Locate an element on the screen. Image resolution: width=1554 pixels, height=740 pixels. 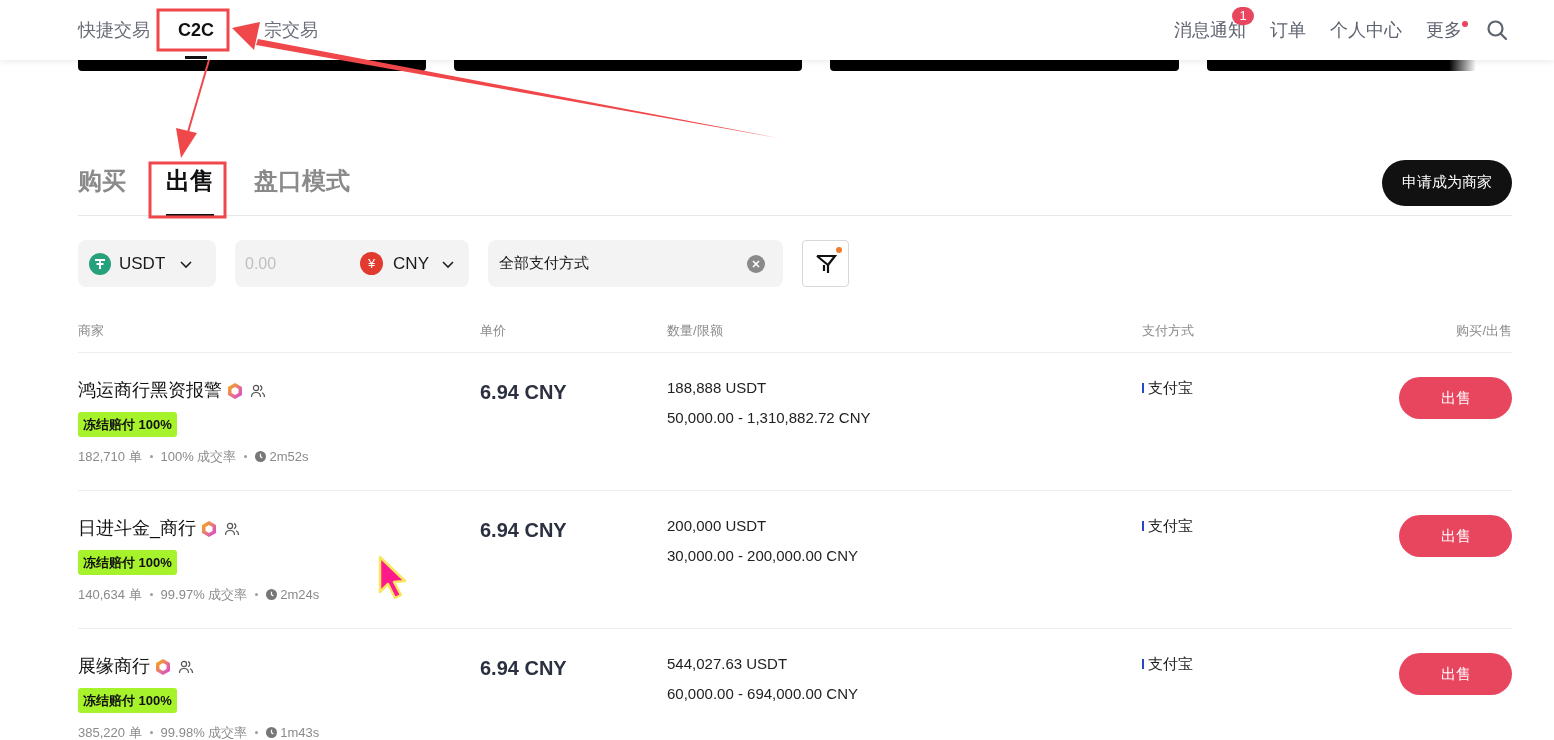
order-count: 385,220 单 is located at coordinates (110, 732).